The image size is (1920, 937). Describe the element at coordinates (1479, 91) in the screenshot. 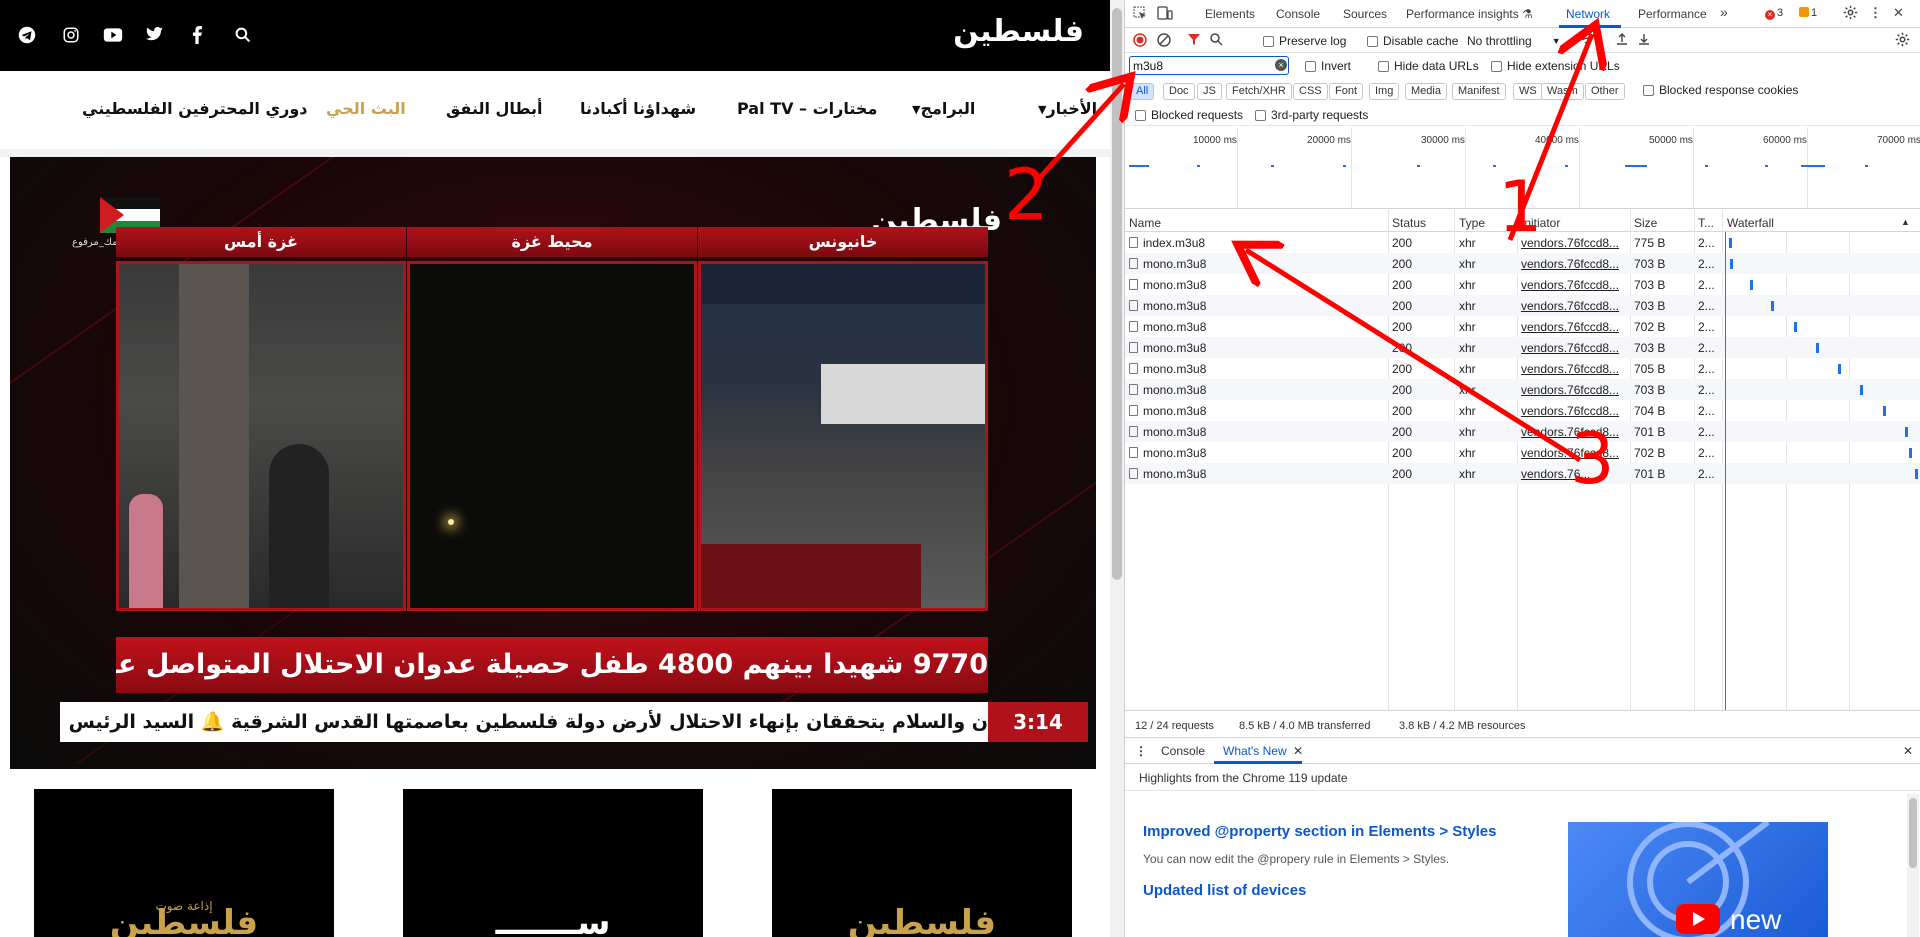

I see `type-filter-manifest: Manifest` at that location.